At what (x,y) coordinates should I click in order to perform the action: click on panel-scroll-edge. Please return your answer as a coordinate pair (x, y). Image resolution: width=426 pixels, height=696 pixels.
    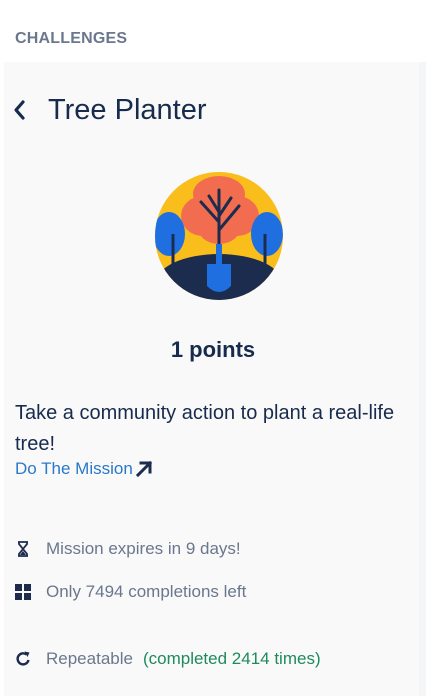
    Looking at the image, I should click on (422, 379).